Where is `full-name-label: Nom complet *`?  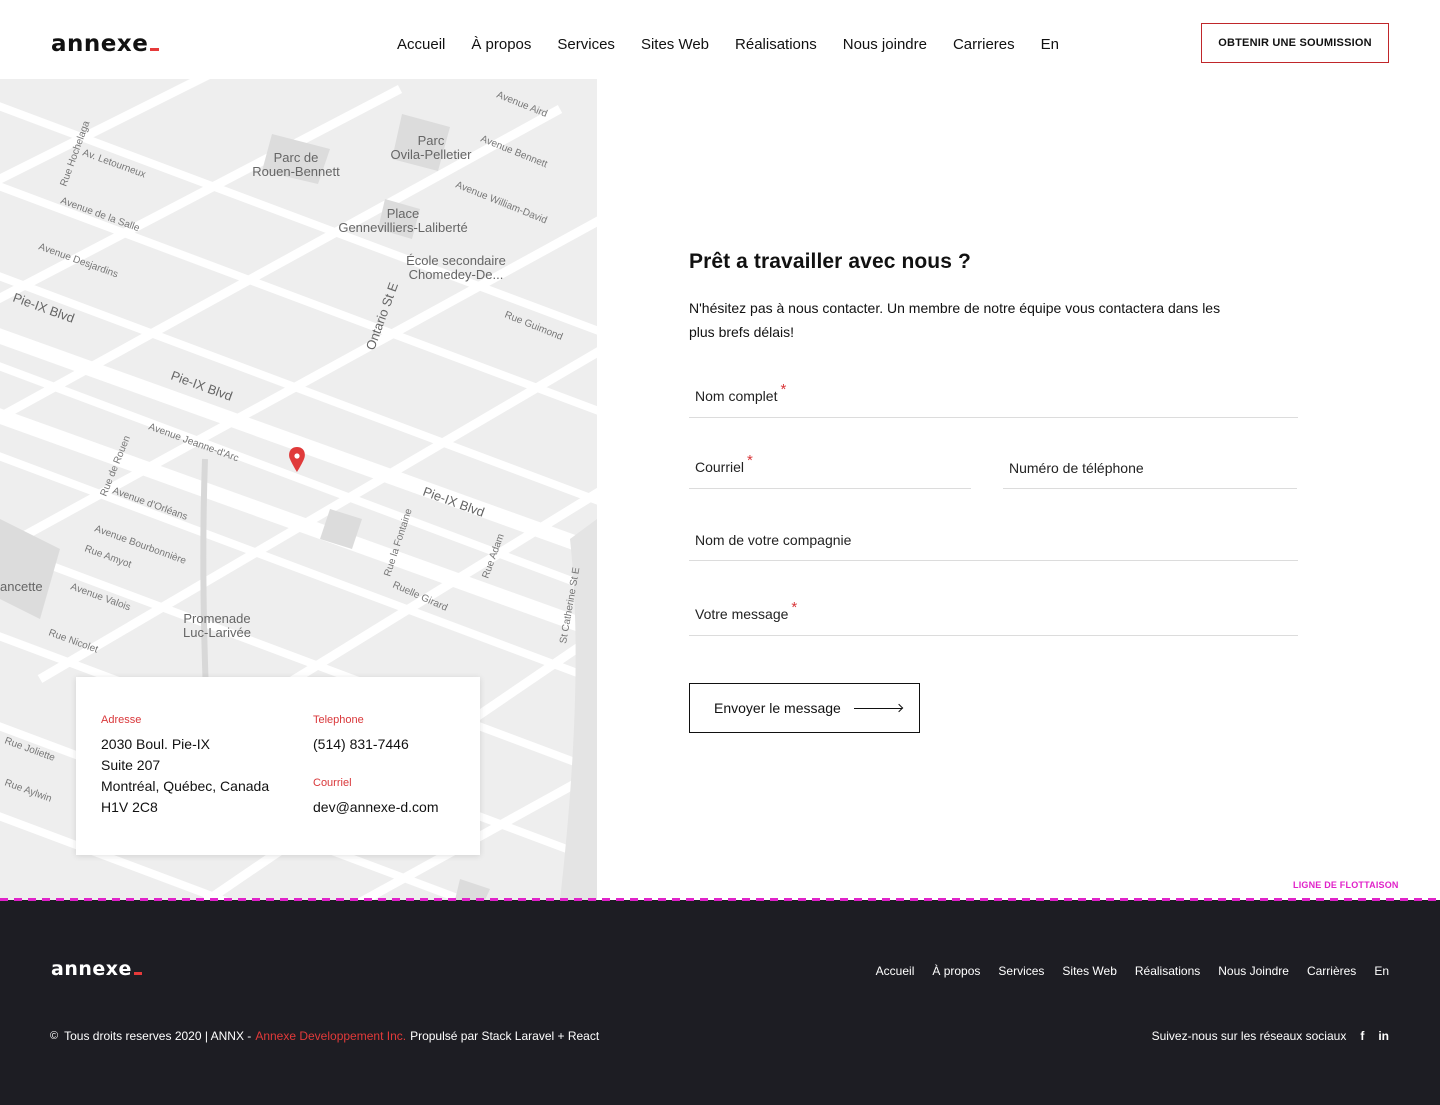
full-name-label: Nom complet * is located at coordinates (741, 392).